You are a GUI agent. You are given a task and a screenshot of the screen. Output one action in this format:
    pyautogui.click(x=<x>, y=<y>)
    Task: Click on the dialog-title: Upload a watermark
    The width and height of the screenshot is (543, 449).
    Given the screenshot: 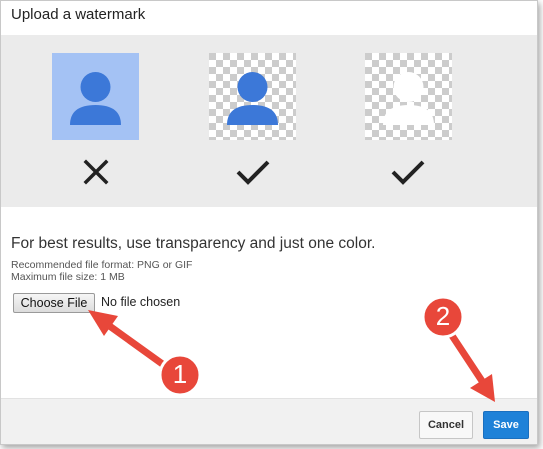 What is the action you would take?
    pyautogui.click(x=78, y=14)
    